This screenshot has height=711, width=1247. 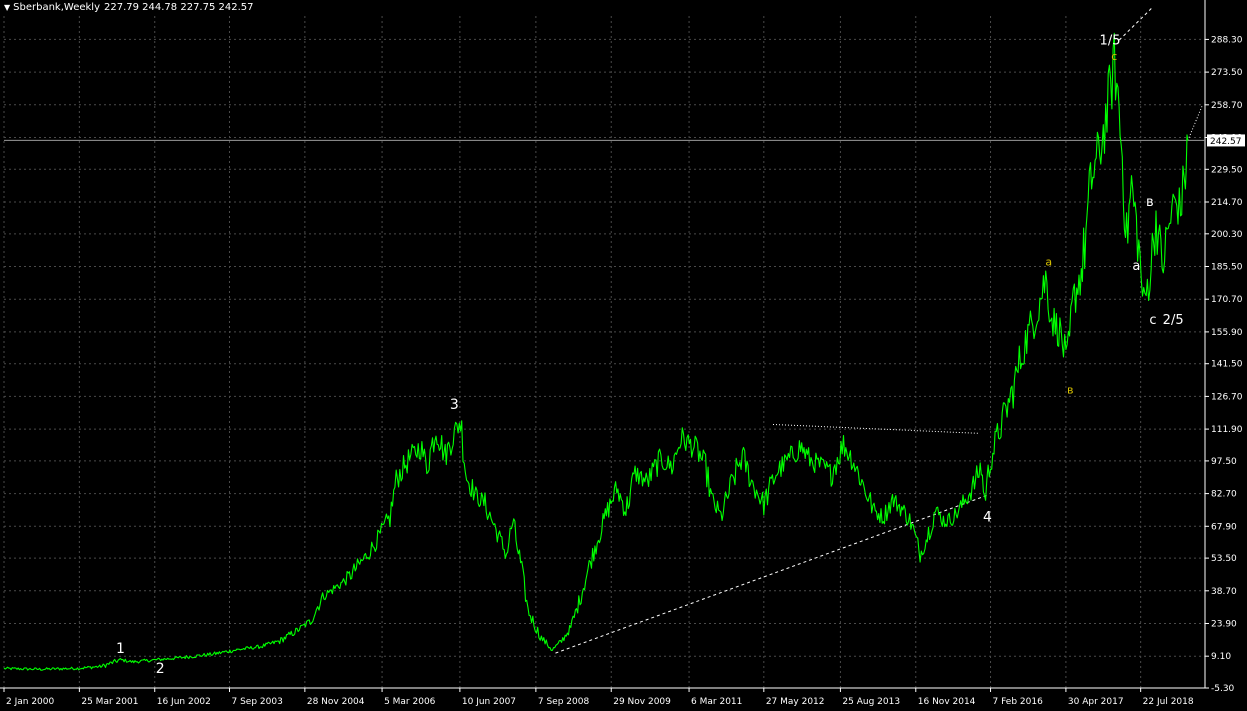 I want to click on y-tick-label: 273.50, so click(x=1227, y=73).